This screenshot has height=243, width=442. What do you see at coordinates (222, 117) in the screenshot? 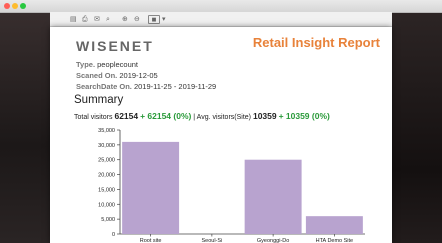
I see `avg-visitors-label: | Avg. visitors(Site)` at bounding box center [222, 117].